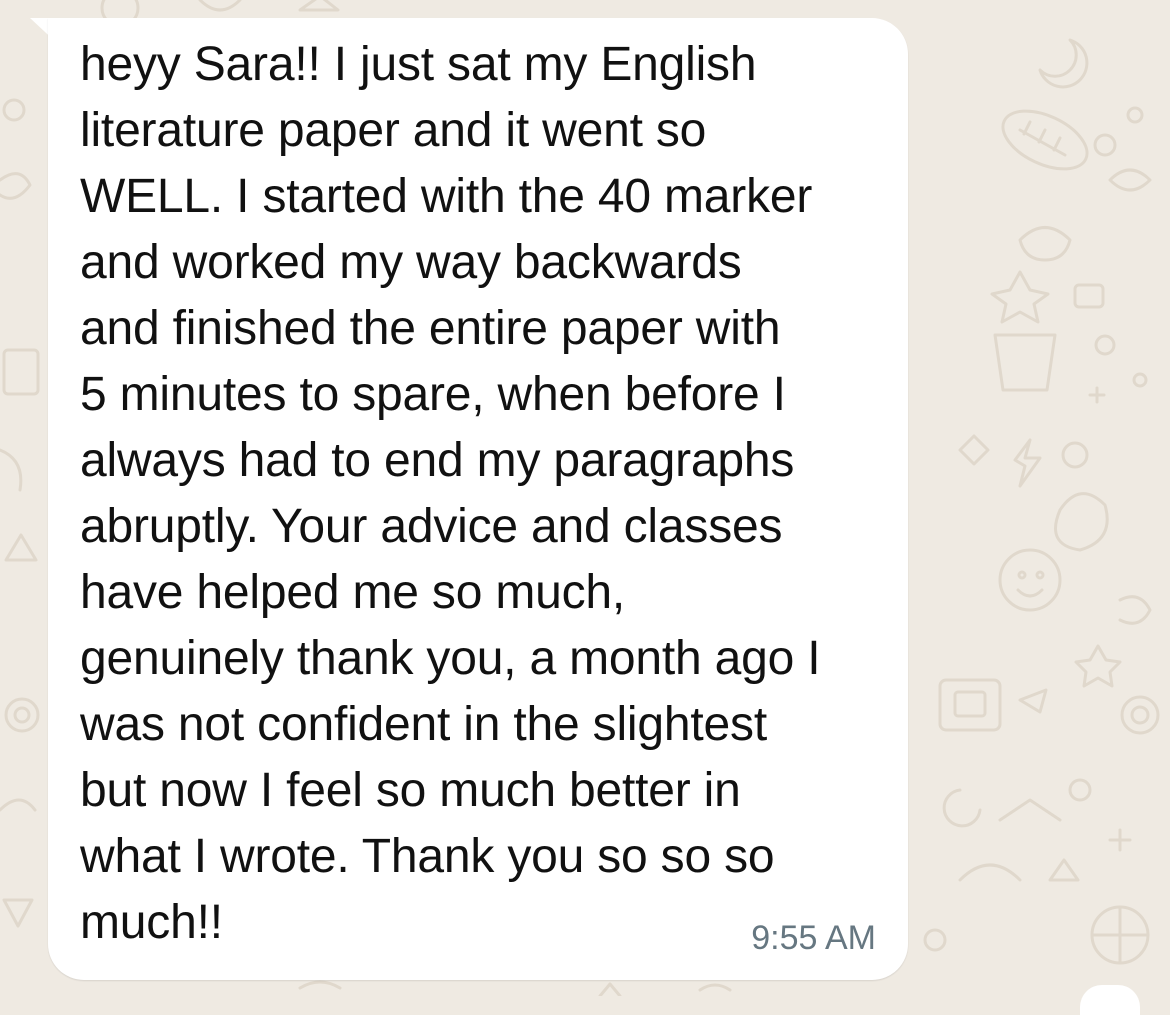 The image size is (1170, 1015). Describe the element at coordinates (1110, 1000) in the screenshot. I see `next-message-bubble-partial` at that location.